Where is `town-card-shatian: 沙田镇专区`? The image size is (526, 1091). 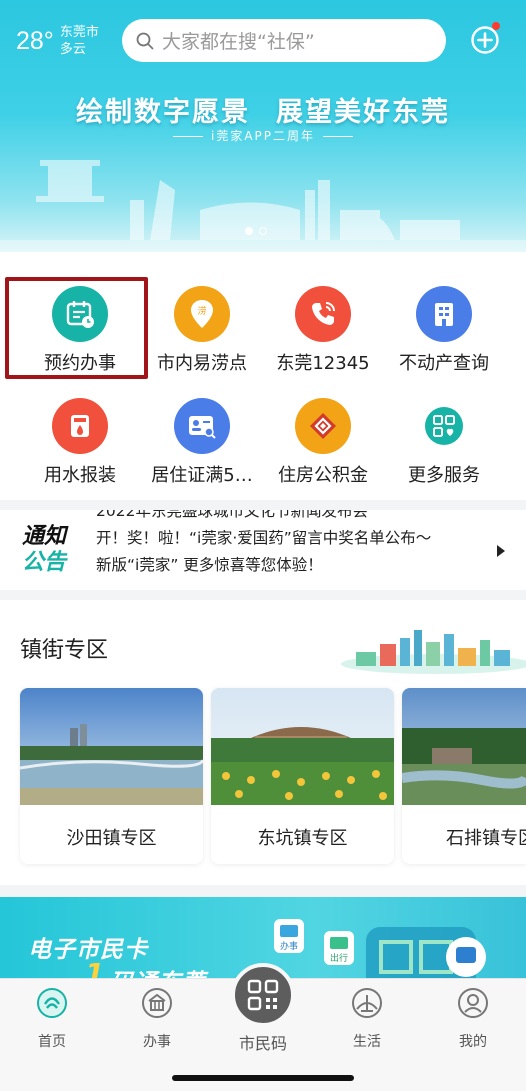 town-card-shatian: 沙田镇专区 is located at coordinates (111, 776).